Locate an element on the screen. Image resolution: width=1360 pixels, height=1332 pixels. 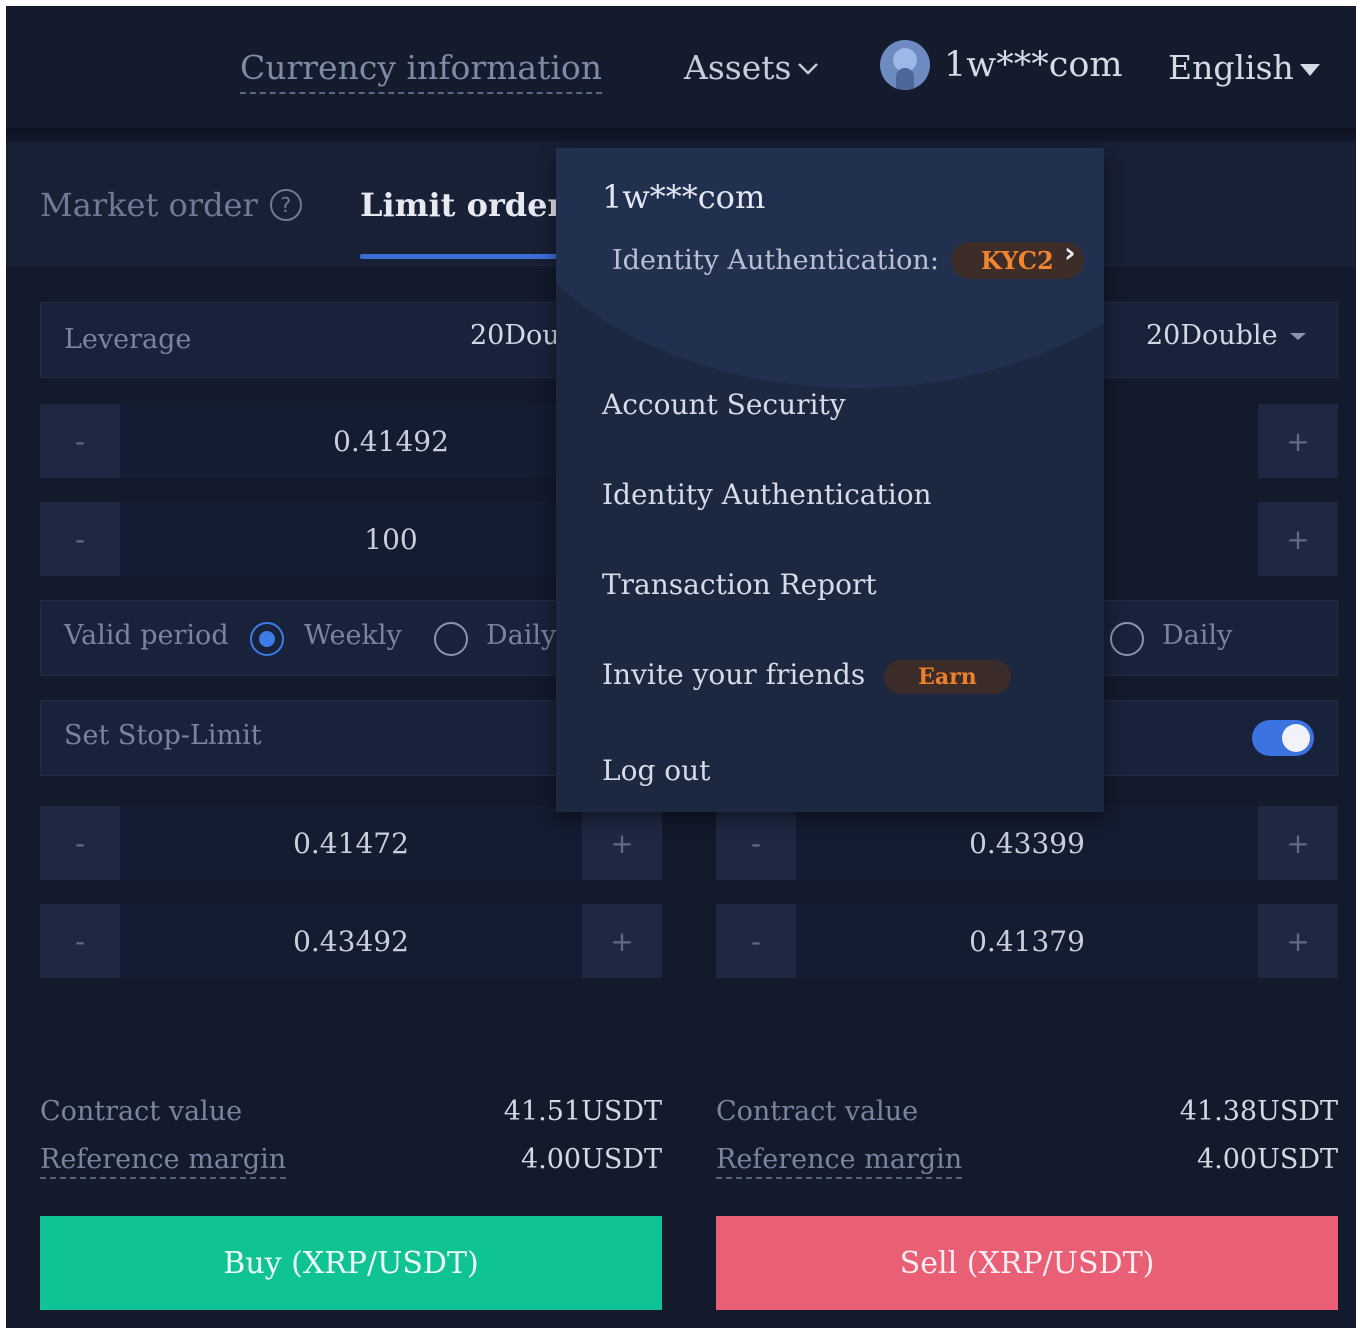
dropdown-user-name: 1w***com is located at coordinates (684, 197).